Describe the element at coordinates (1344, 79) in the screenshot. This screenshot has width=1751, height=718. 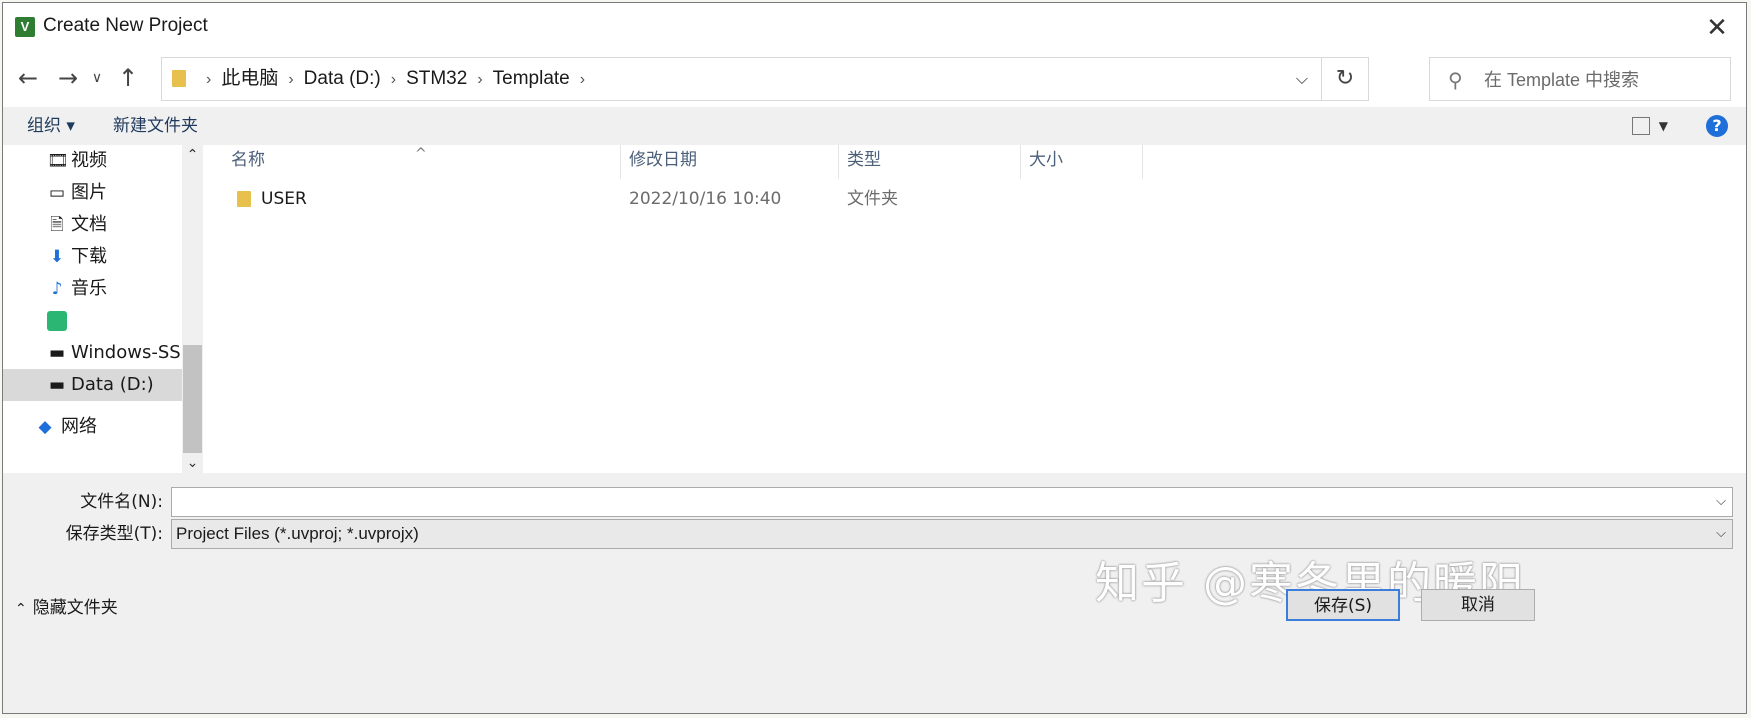
I see `refresh-button: ↻` at that location.